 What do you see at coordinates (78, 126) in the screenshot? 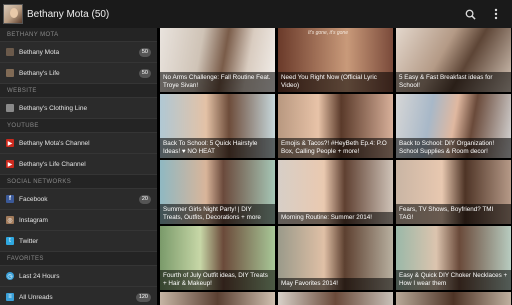
I see `section-header: YOUTUBE` at bounding box center [78, 126].